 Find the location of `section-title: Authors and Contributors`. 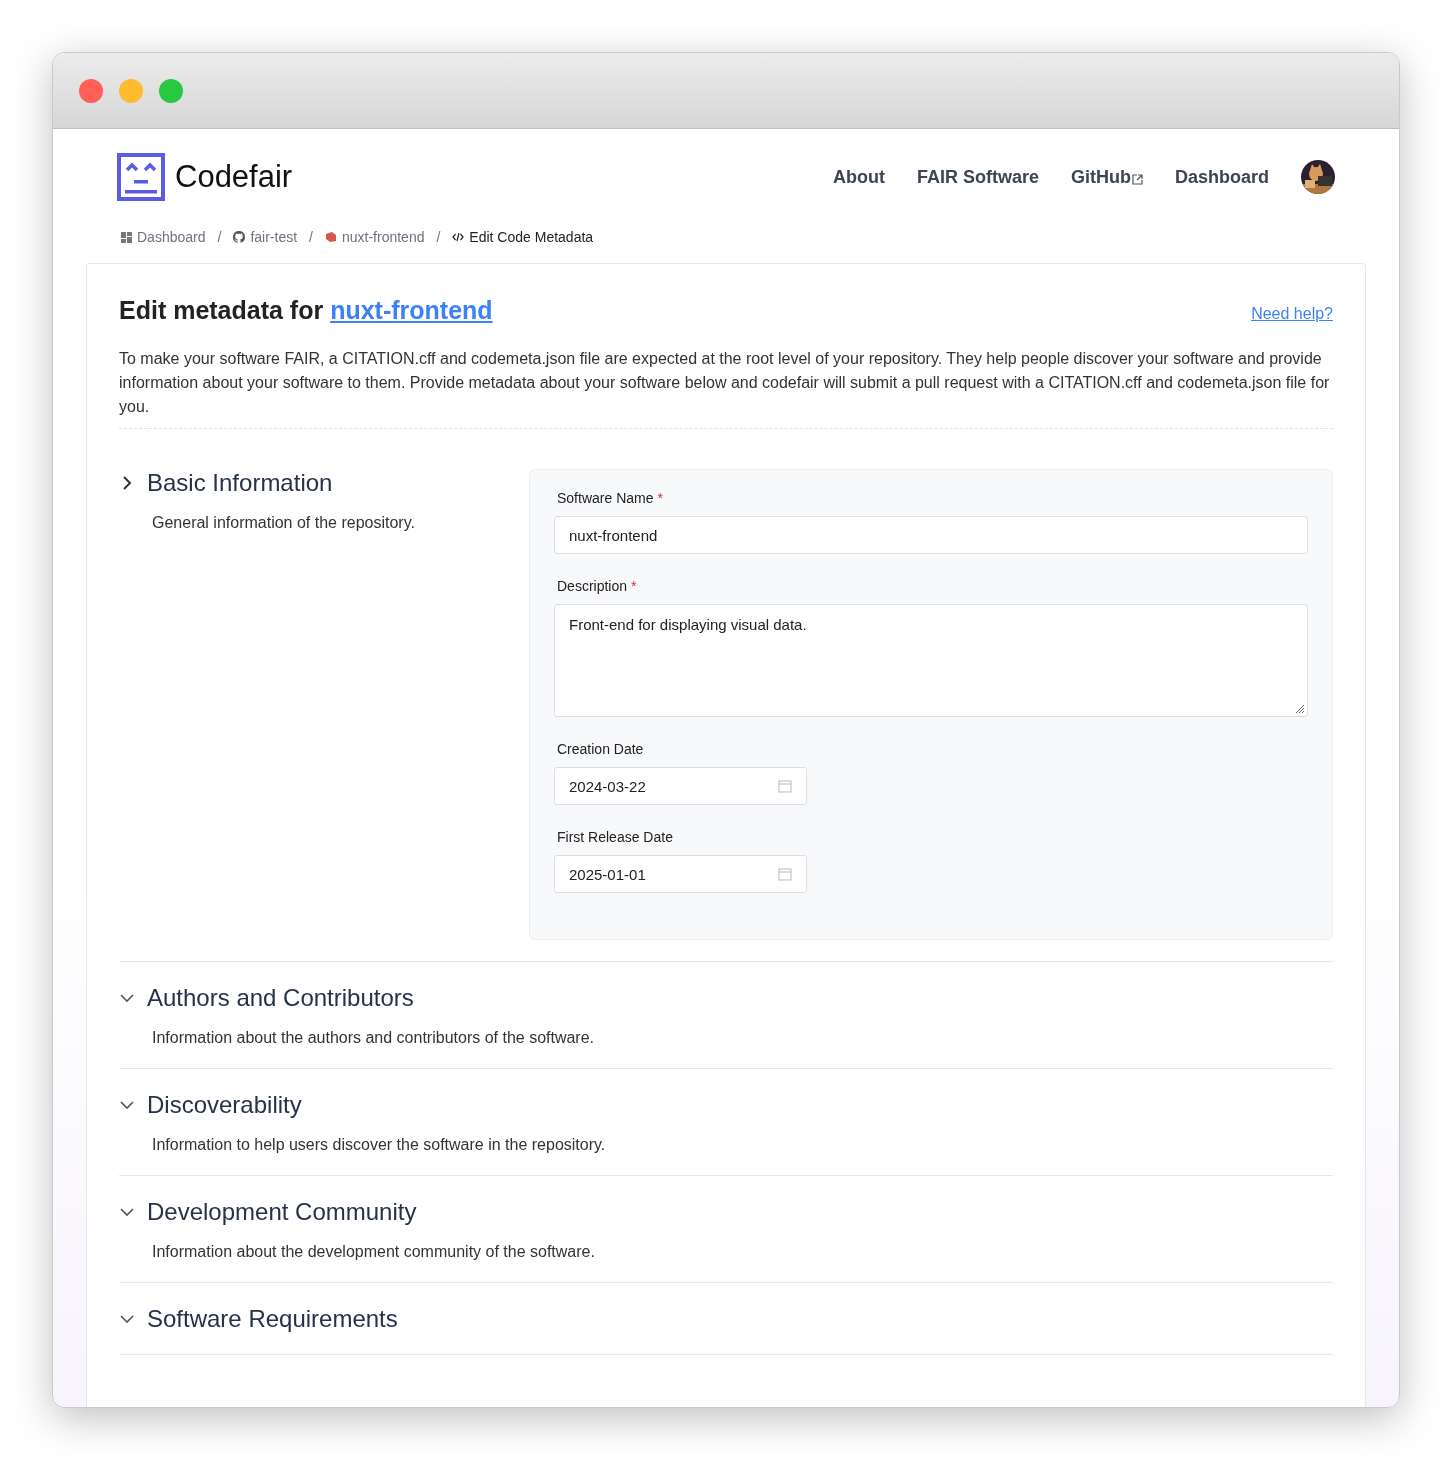

section-title: Authors and Contributors is located at coordinates (280, 998).